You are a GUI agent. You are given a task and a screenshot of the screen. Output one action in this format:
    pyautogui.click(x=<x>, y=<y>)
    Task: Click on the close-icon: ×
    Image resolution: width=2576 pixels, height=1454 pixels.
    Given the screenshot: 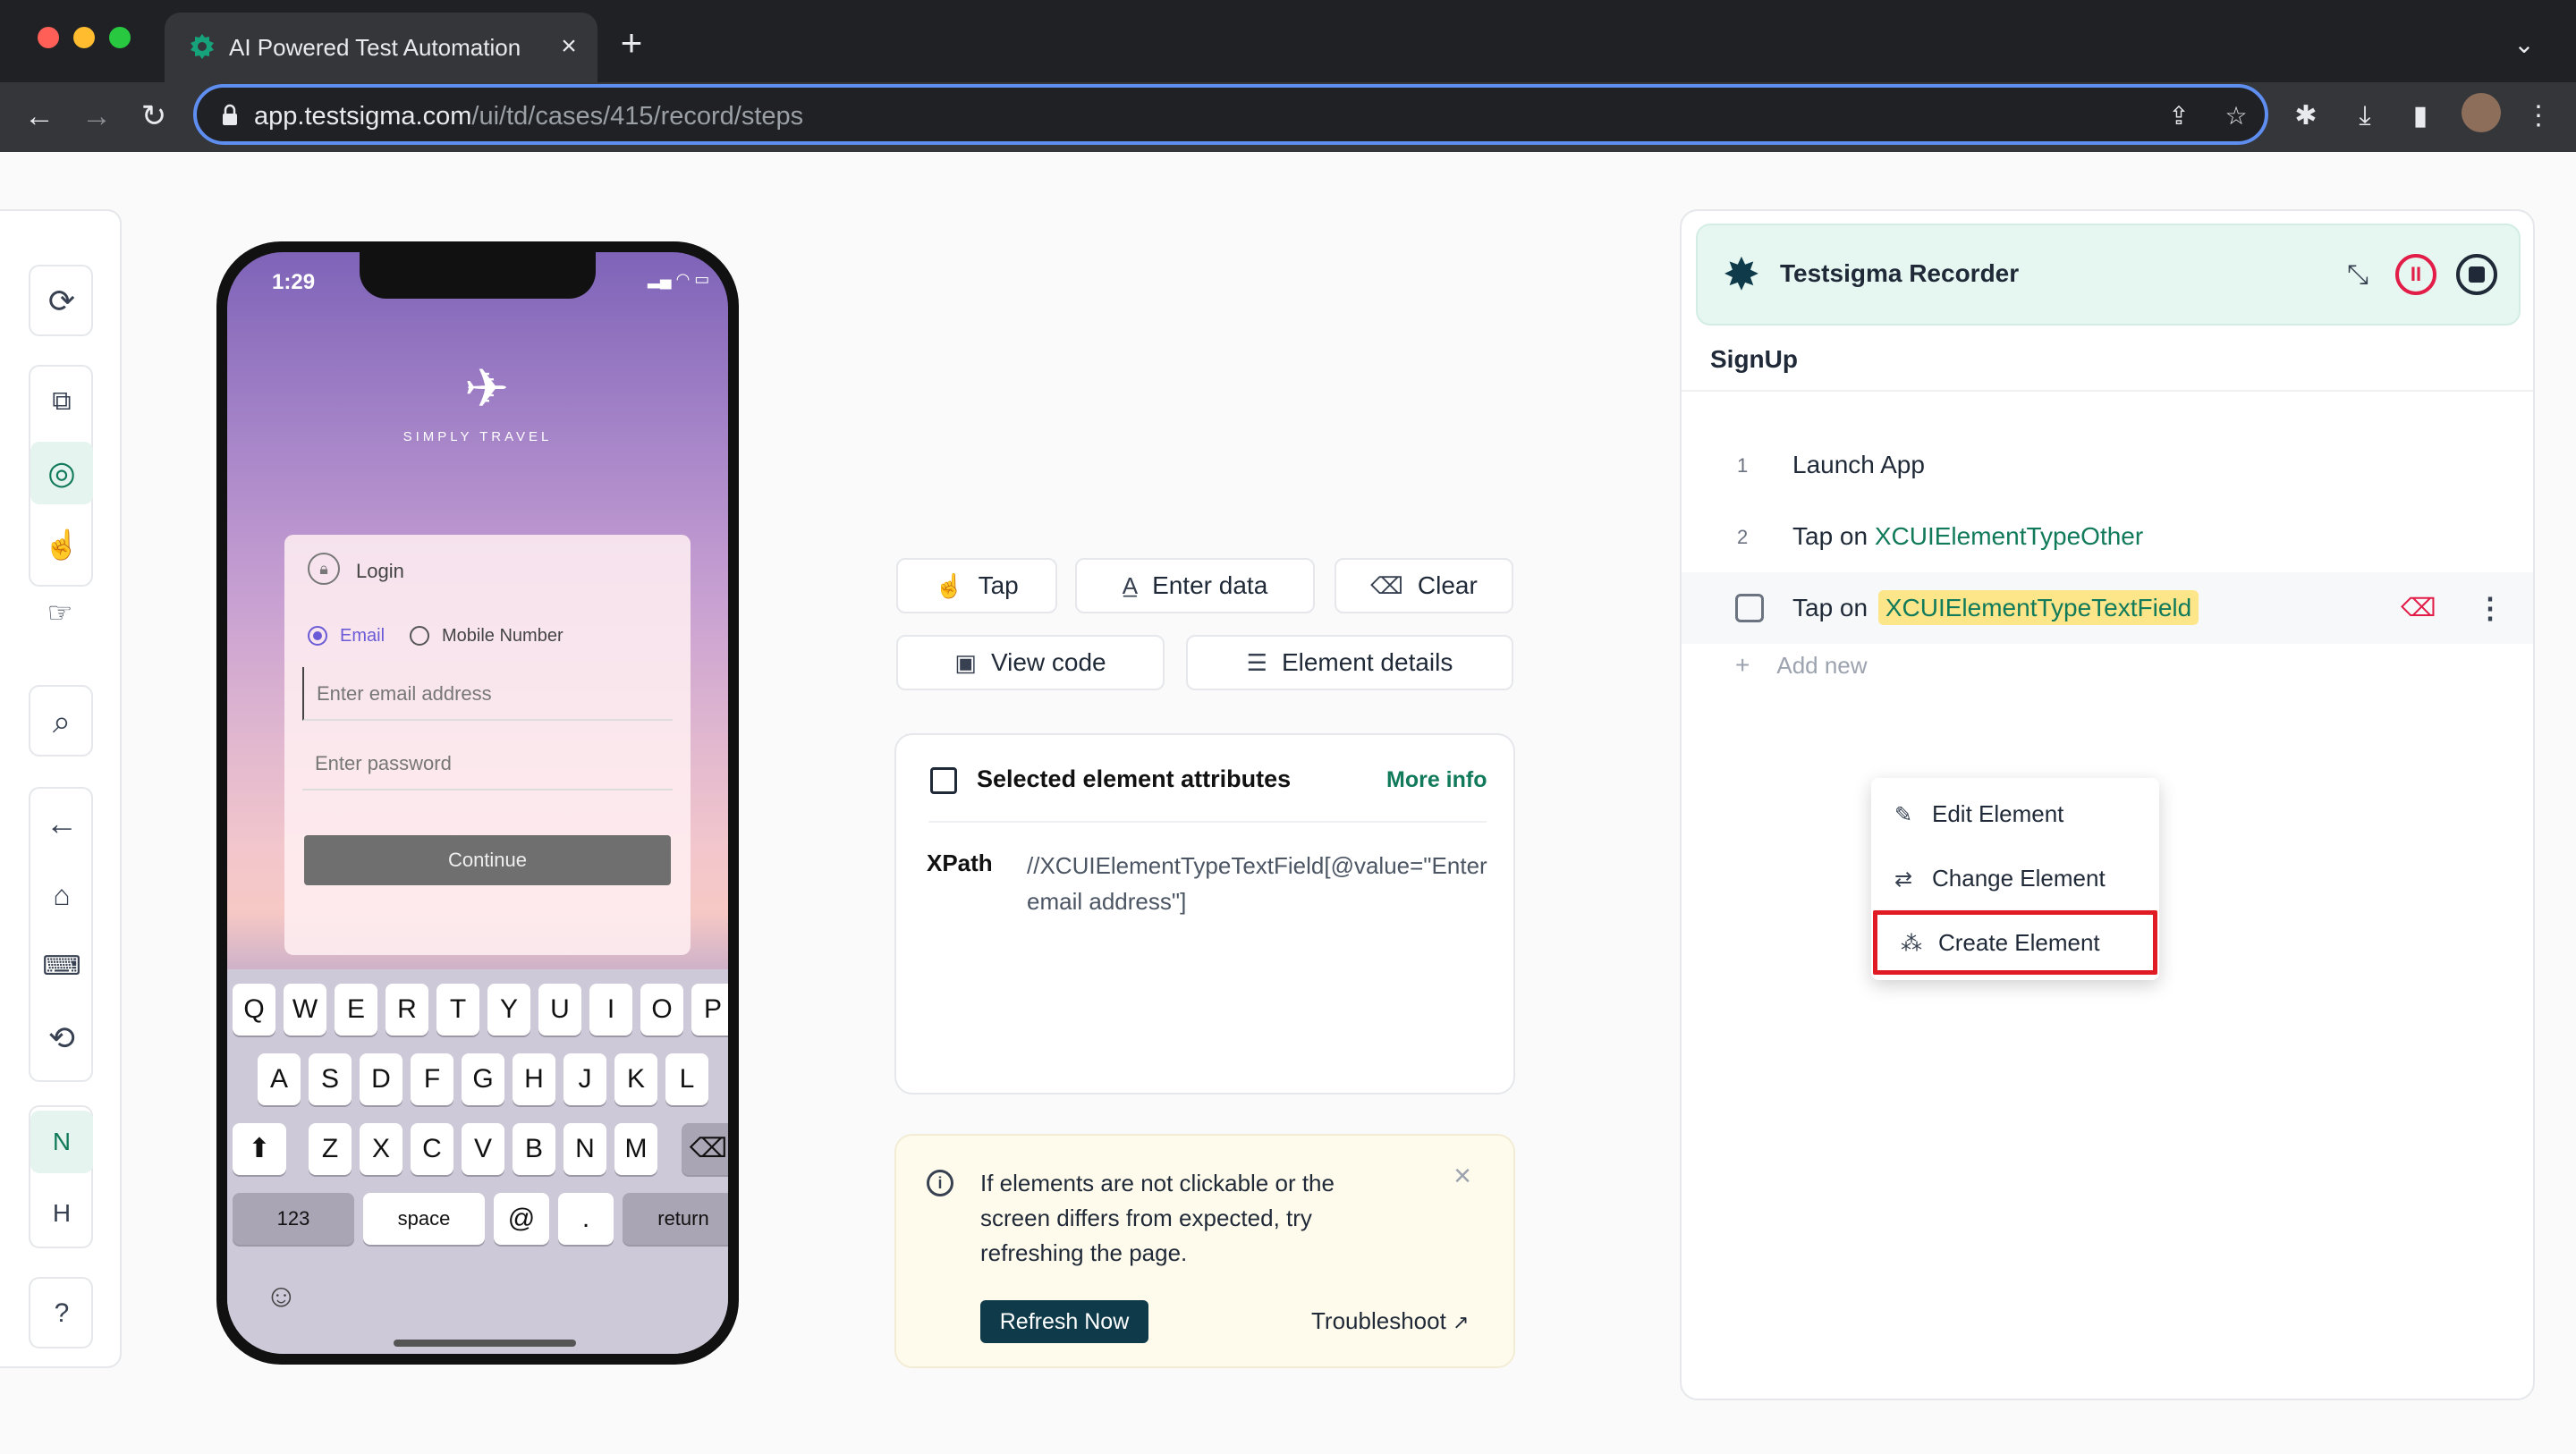 What is the action you would take?
    pyautogui.click(x=1462, y=1176)
    